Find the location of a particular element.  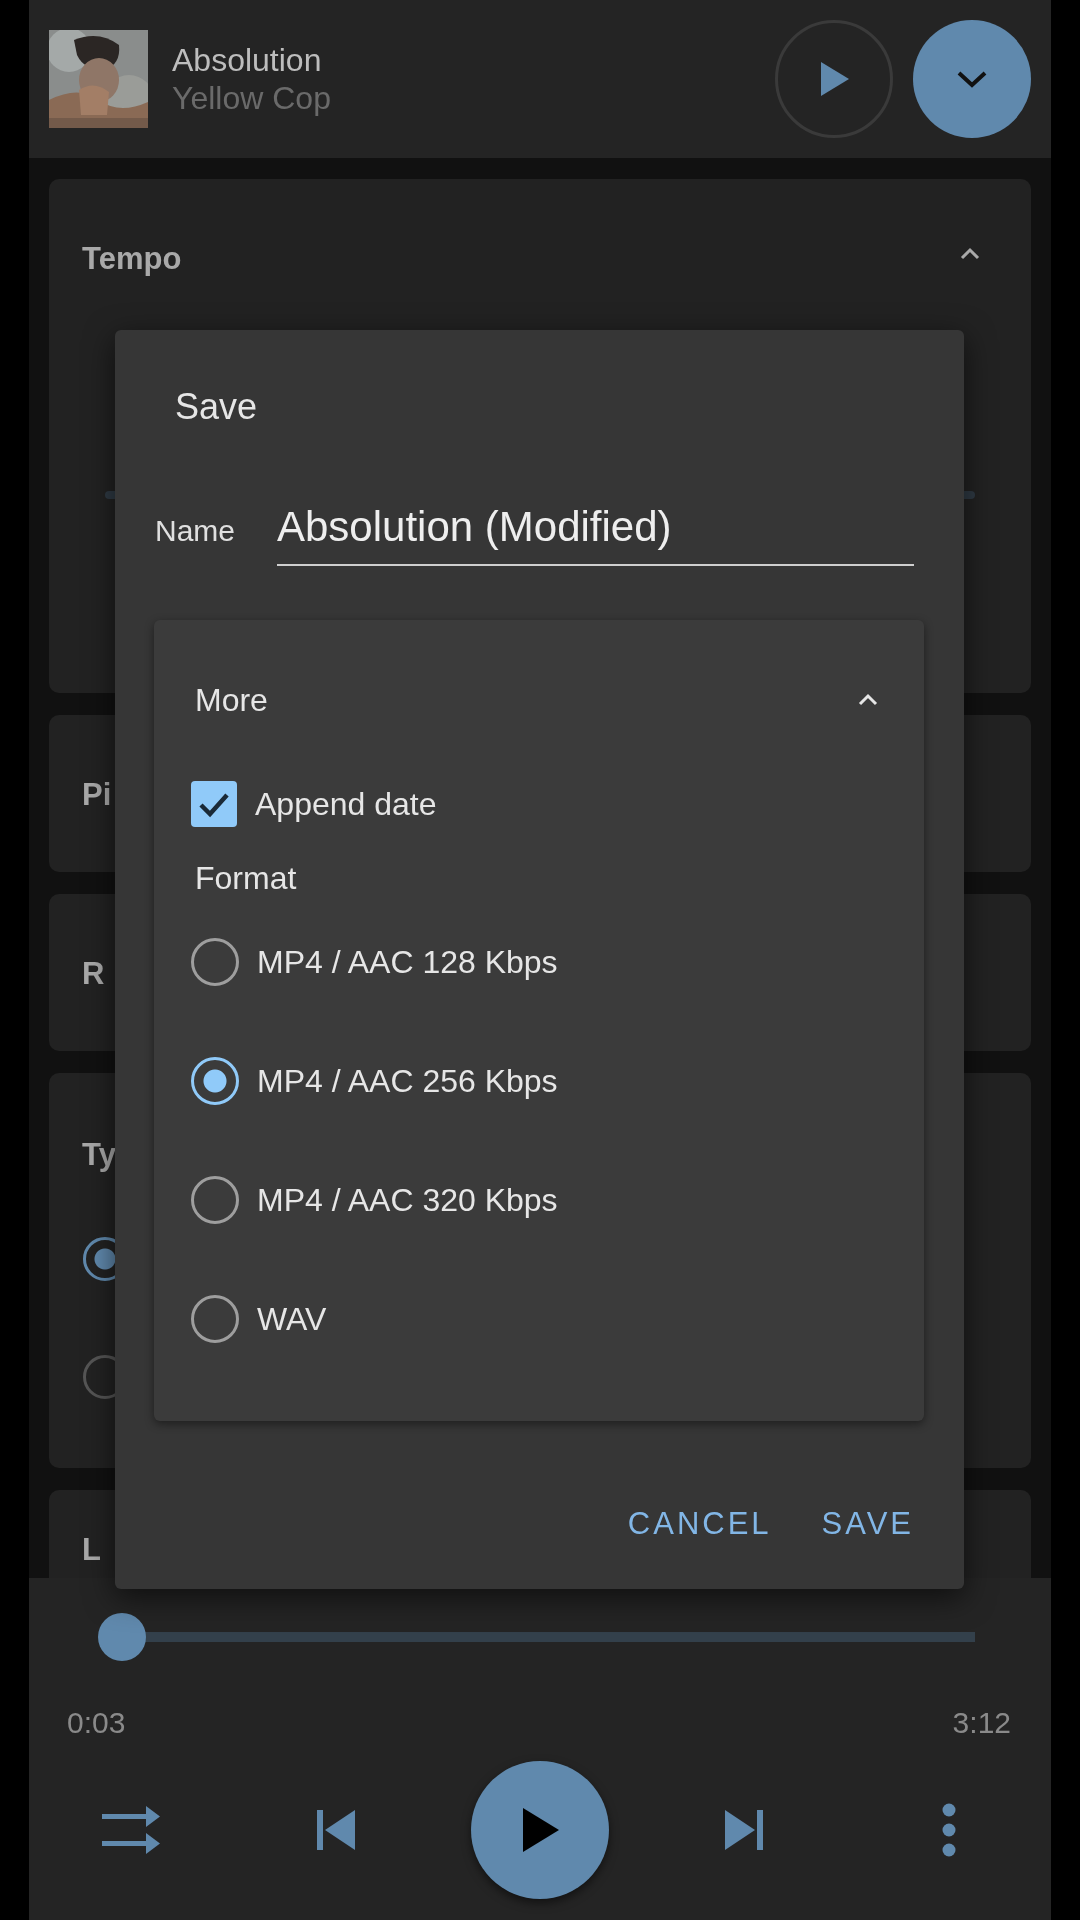

arrows-icon is located at coordinates (131, 1830).